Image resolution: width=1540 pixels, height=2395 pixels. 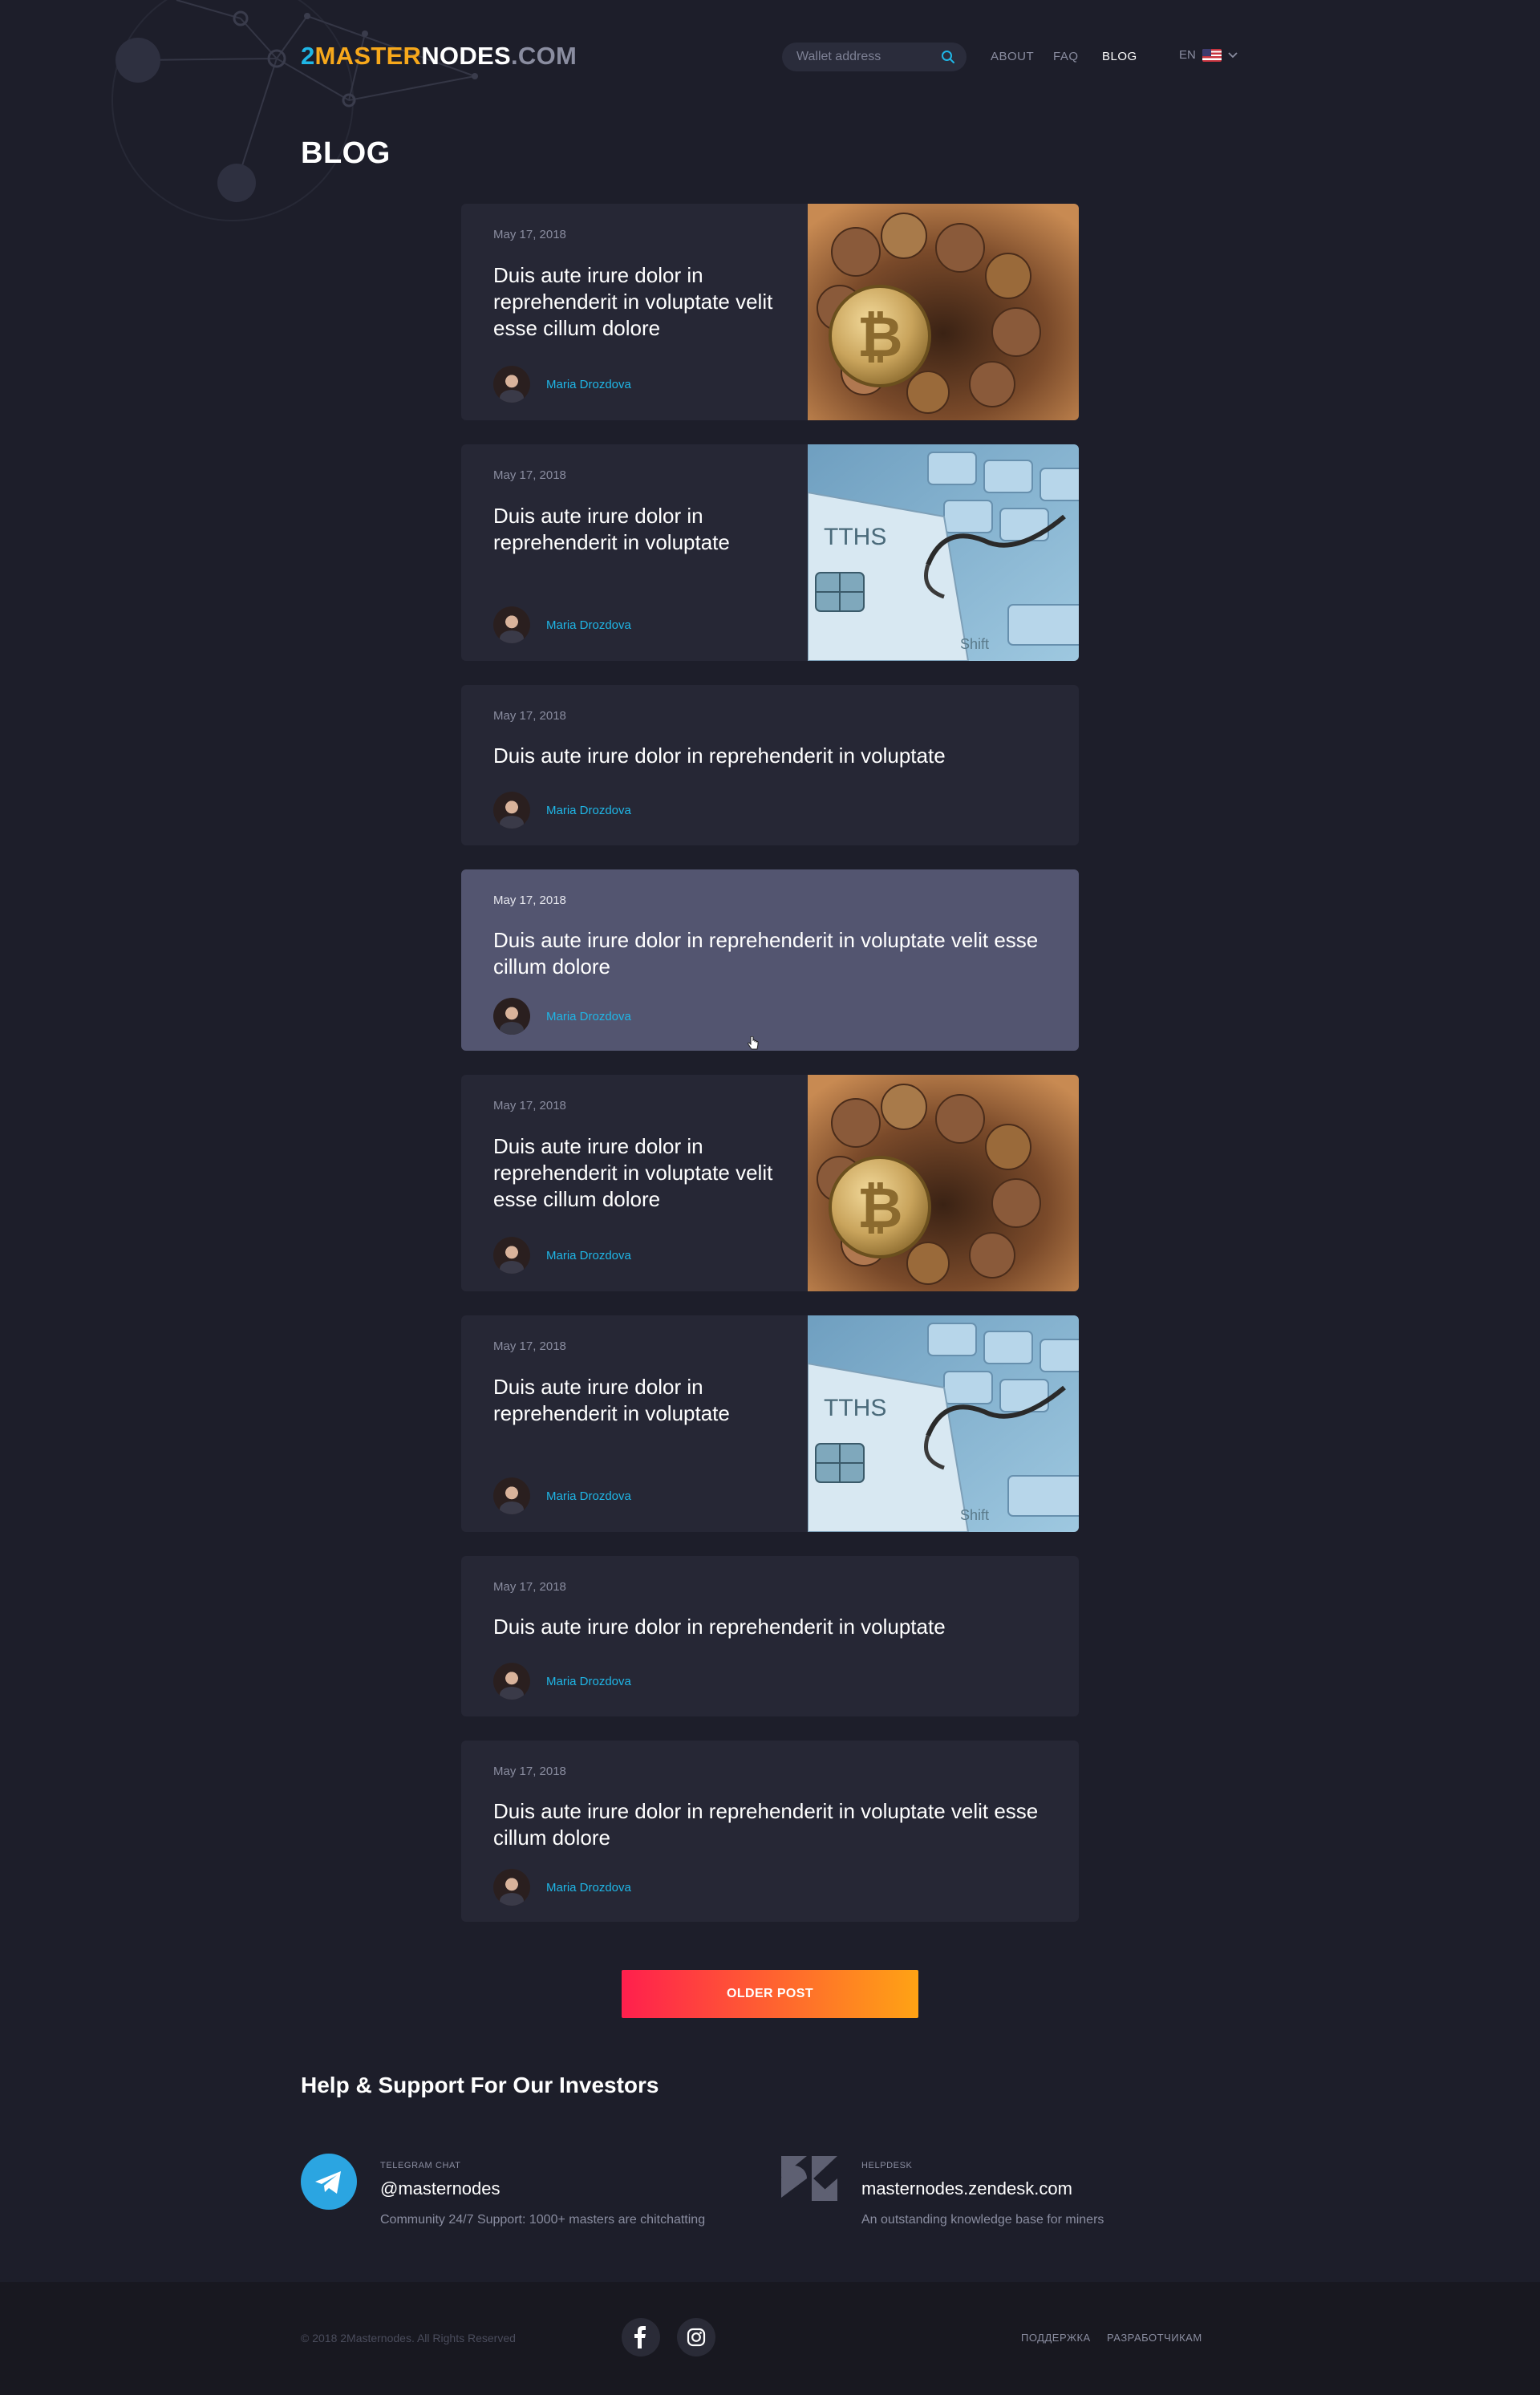 I want to click on facebook-icon, so click(x=640, y=2337).